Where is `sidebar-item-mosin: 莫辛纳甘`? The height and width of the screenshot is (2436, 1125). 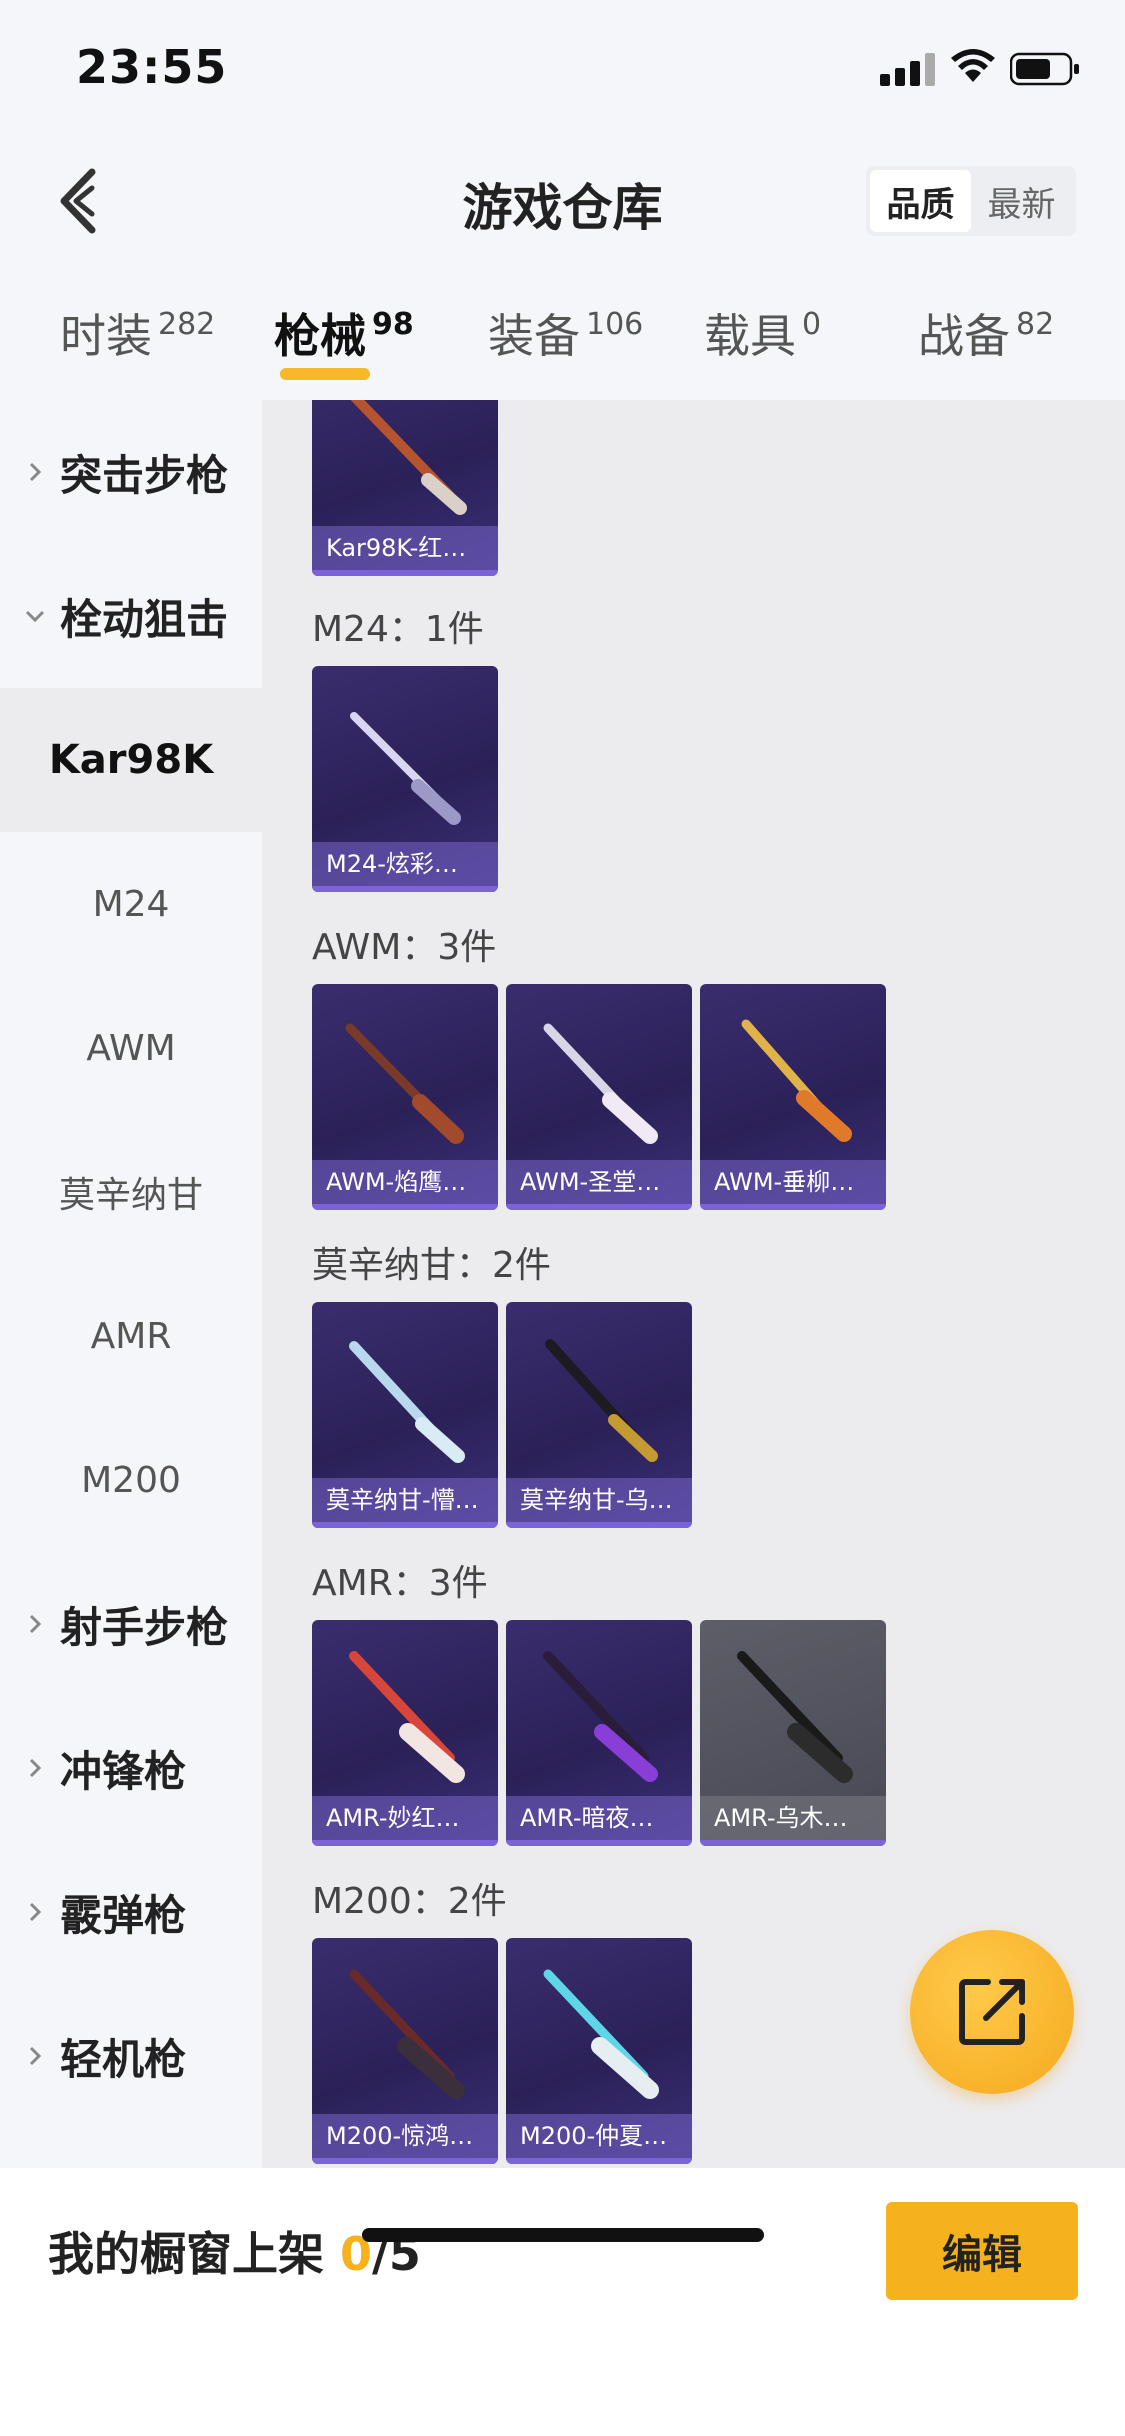
sidebar-item-mosin: 莫辛纳甘 is located at coordinates (131, 1192).